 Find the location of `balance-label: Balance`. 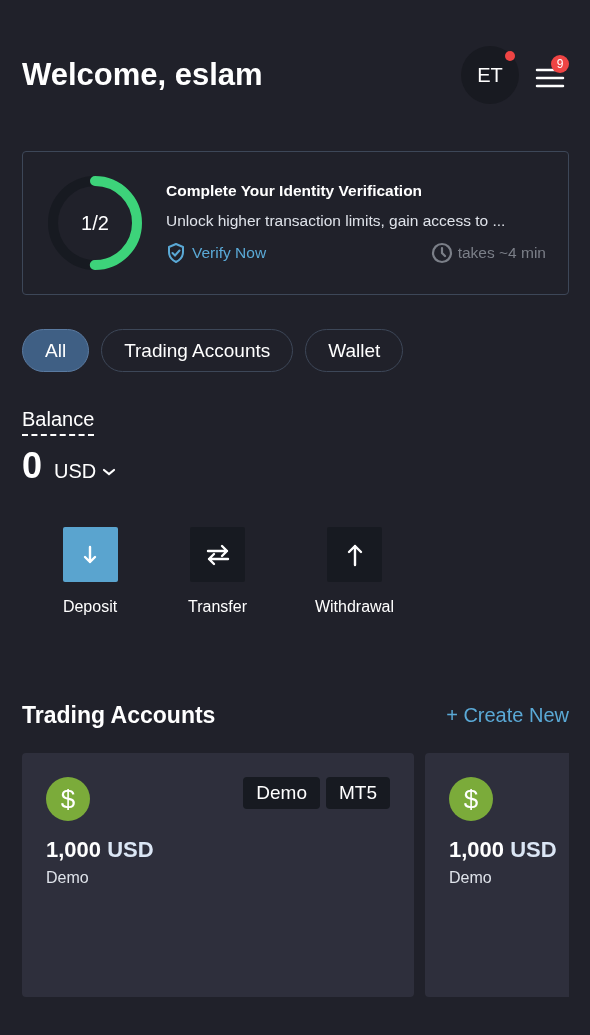

balance-label: Balance is located at coordinates (58, 422).